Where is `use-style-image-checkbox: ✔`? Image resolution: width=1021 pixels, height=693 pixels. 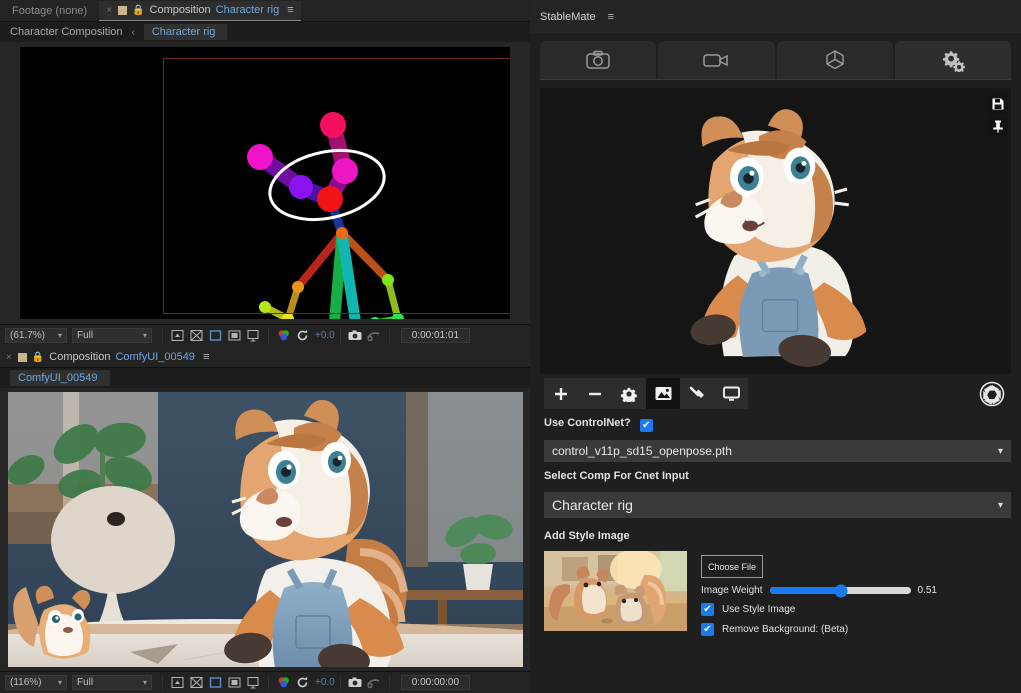 use-style-image-checkbox: ✔ is located at coordinates (707, 609).